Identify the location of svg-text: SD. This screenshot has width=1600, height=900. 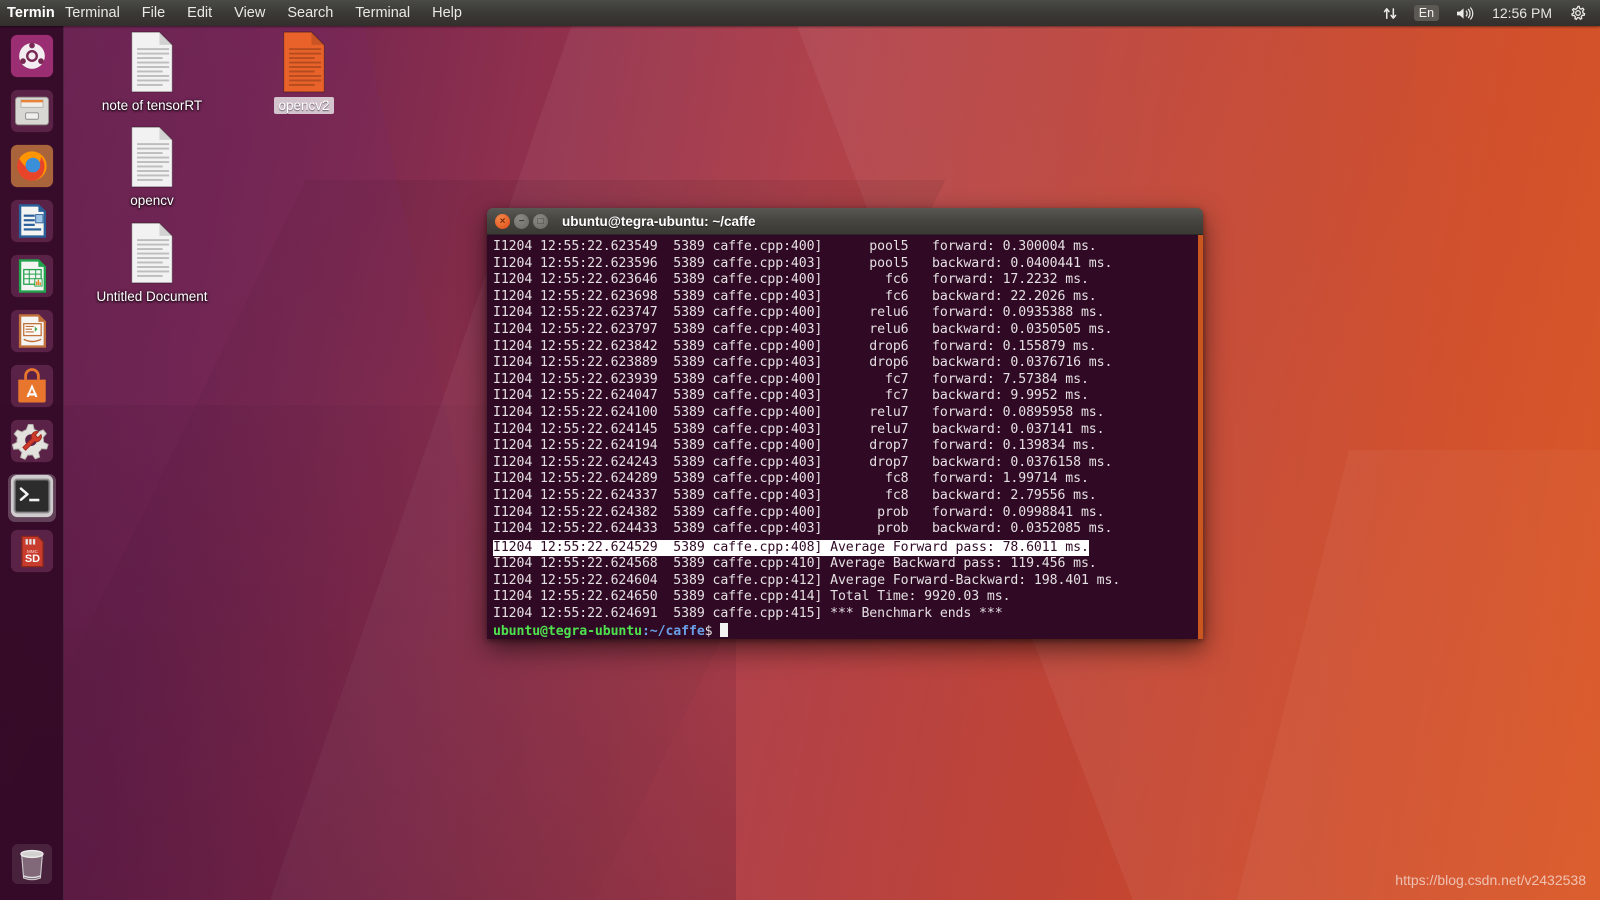
(31, 559).